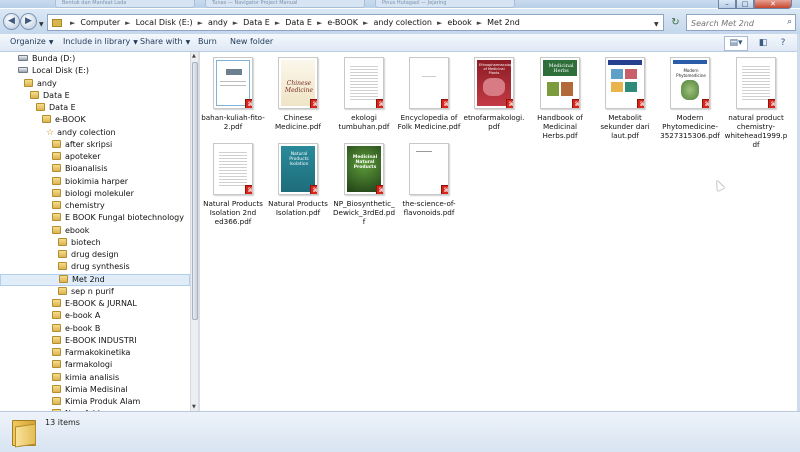  What do you see at coordinates (96, 402) in the screenshot?
I see `tree-item: Kimia Produk Alam` at bounding box center [96, 402].